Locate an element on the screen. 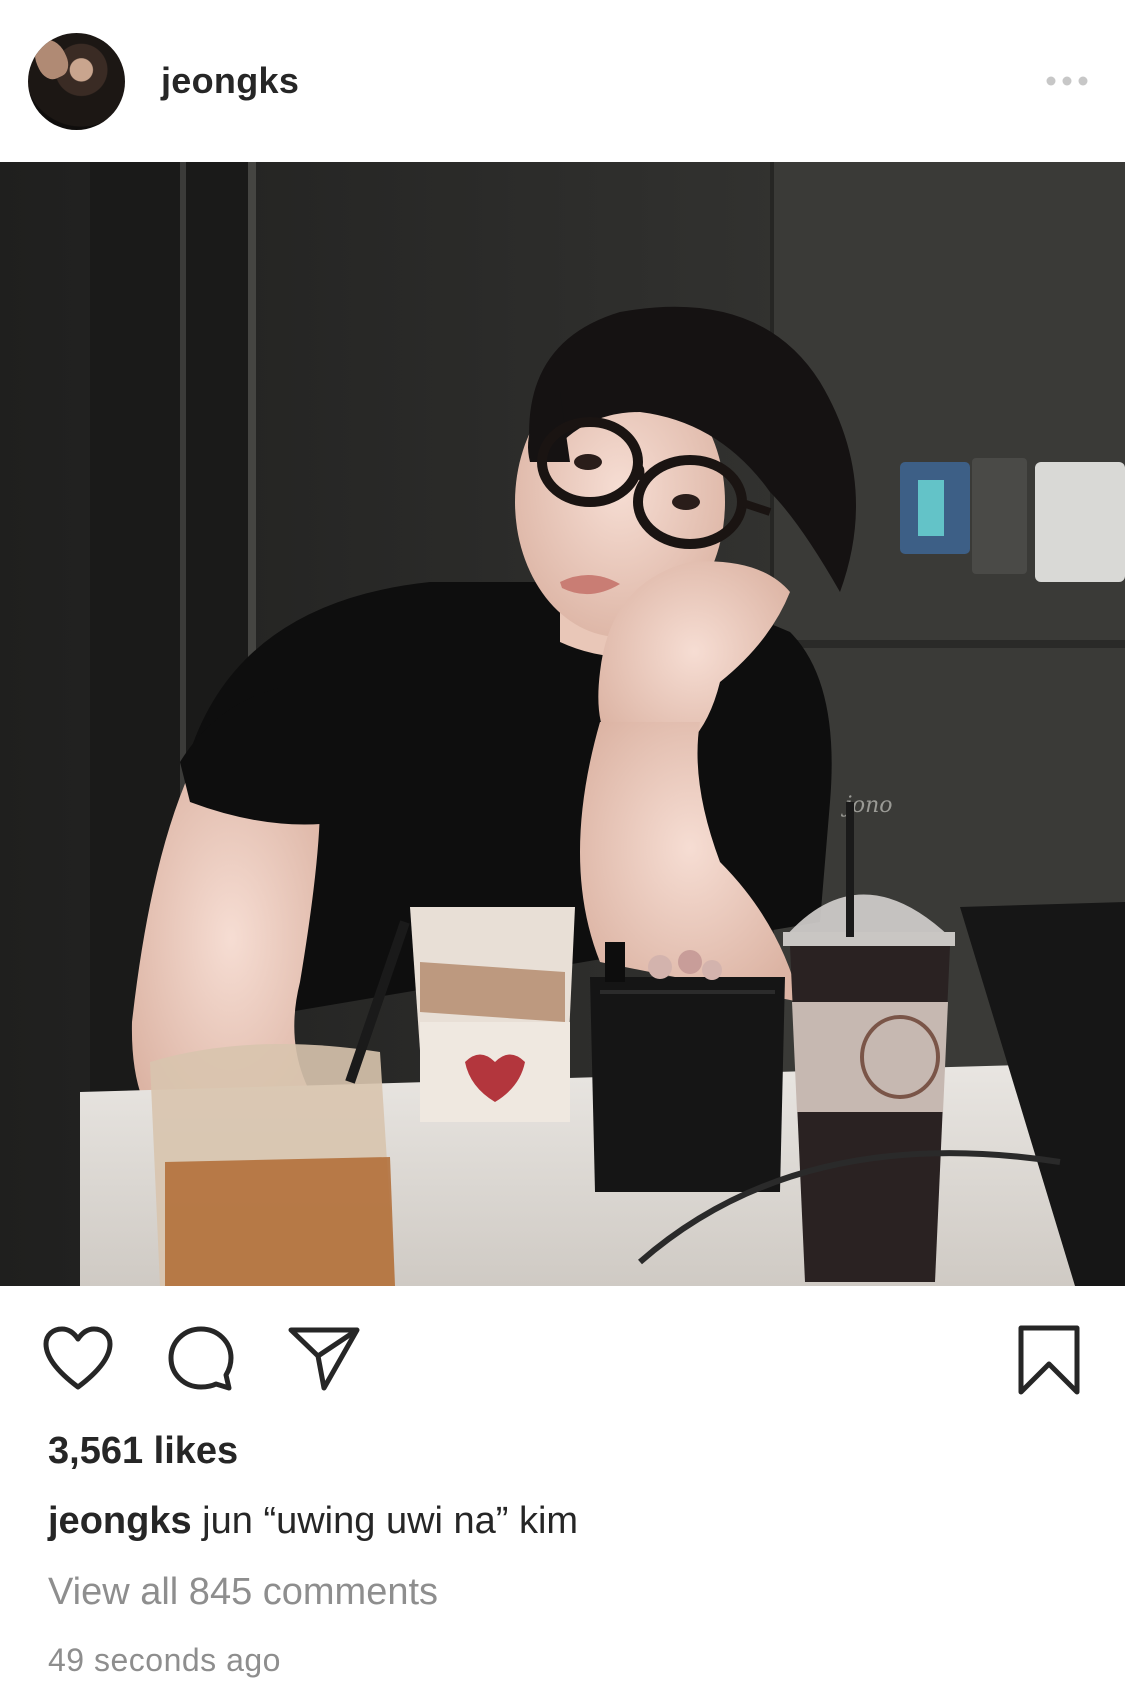 This screenshot has width=1125, height=1705. comment-button is located at coordinates (201, 1361).